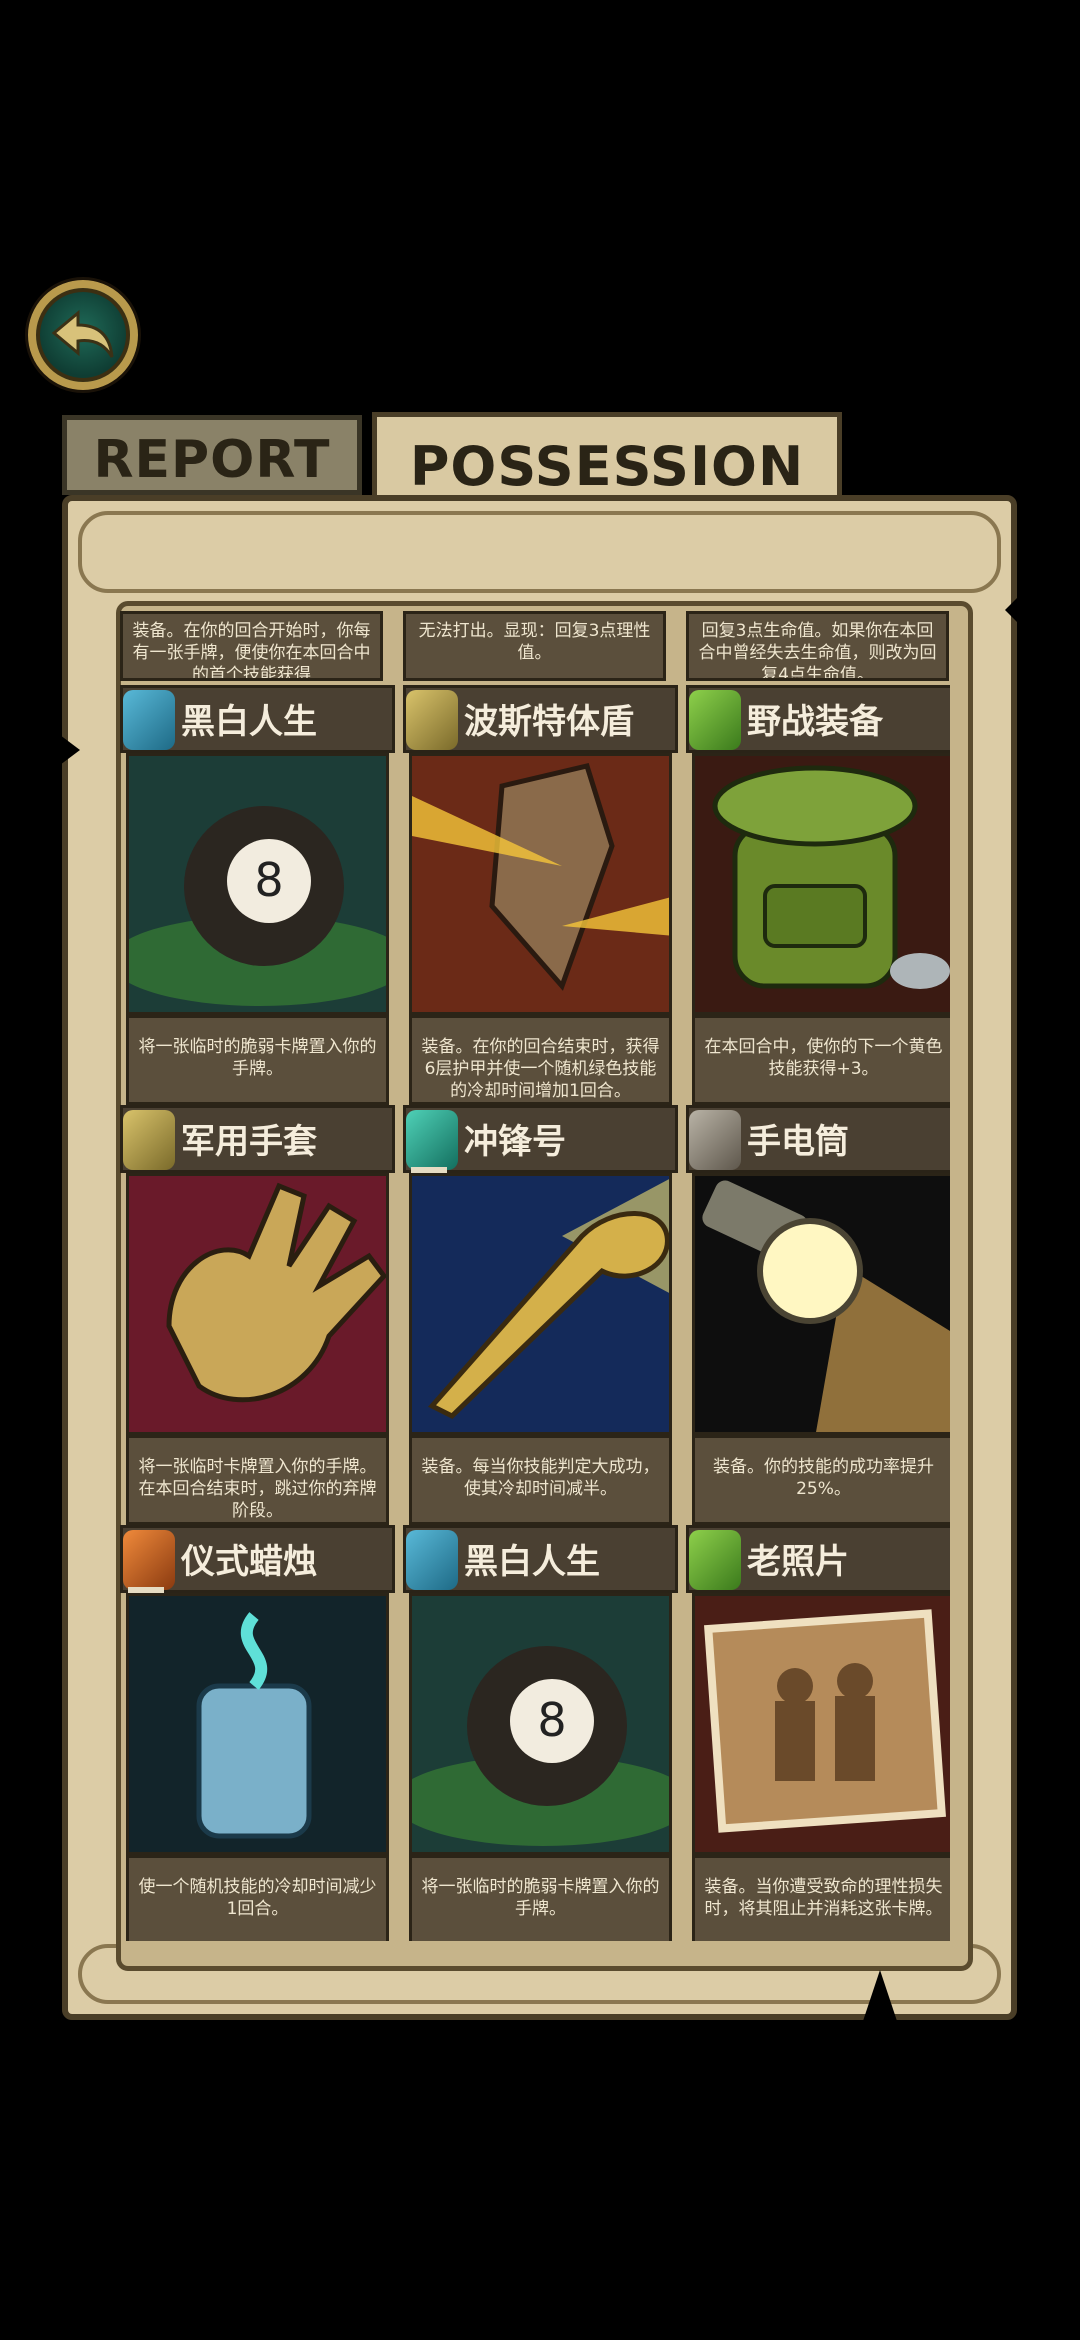  Describe the element at coordinates (815, 722) in the screenshot. I see `card-name: 野战装备` at that location.